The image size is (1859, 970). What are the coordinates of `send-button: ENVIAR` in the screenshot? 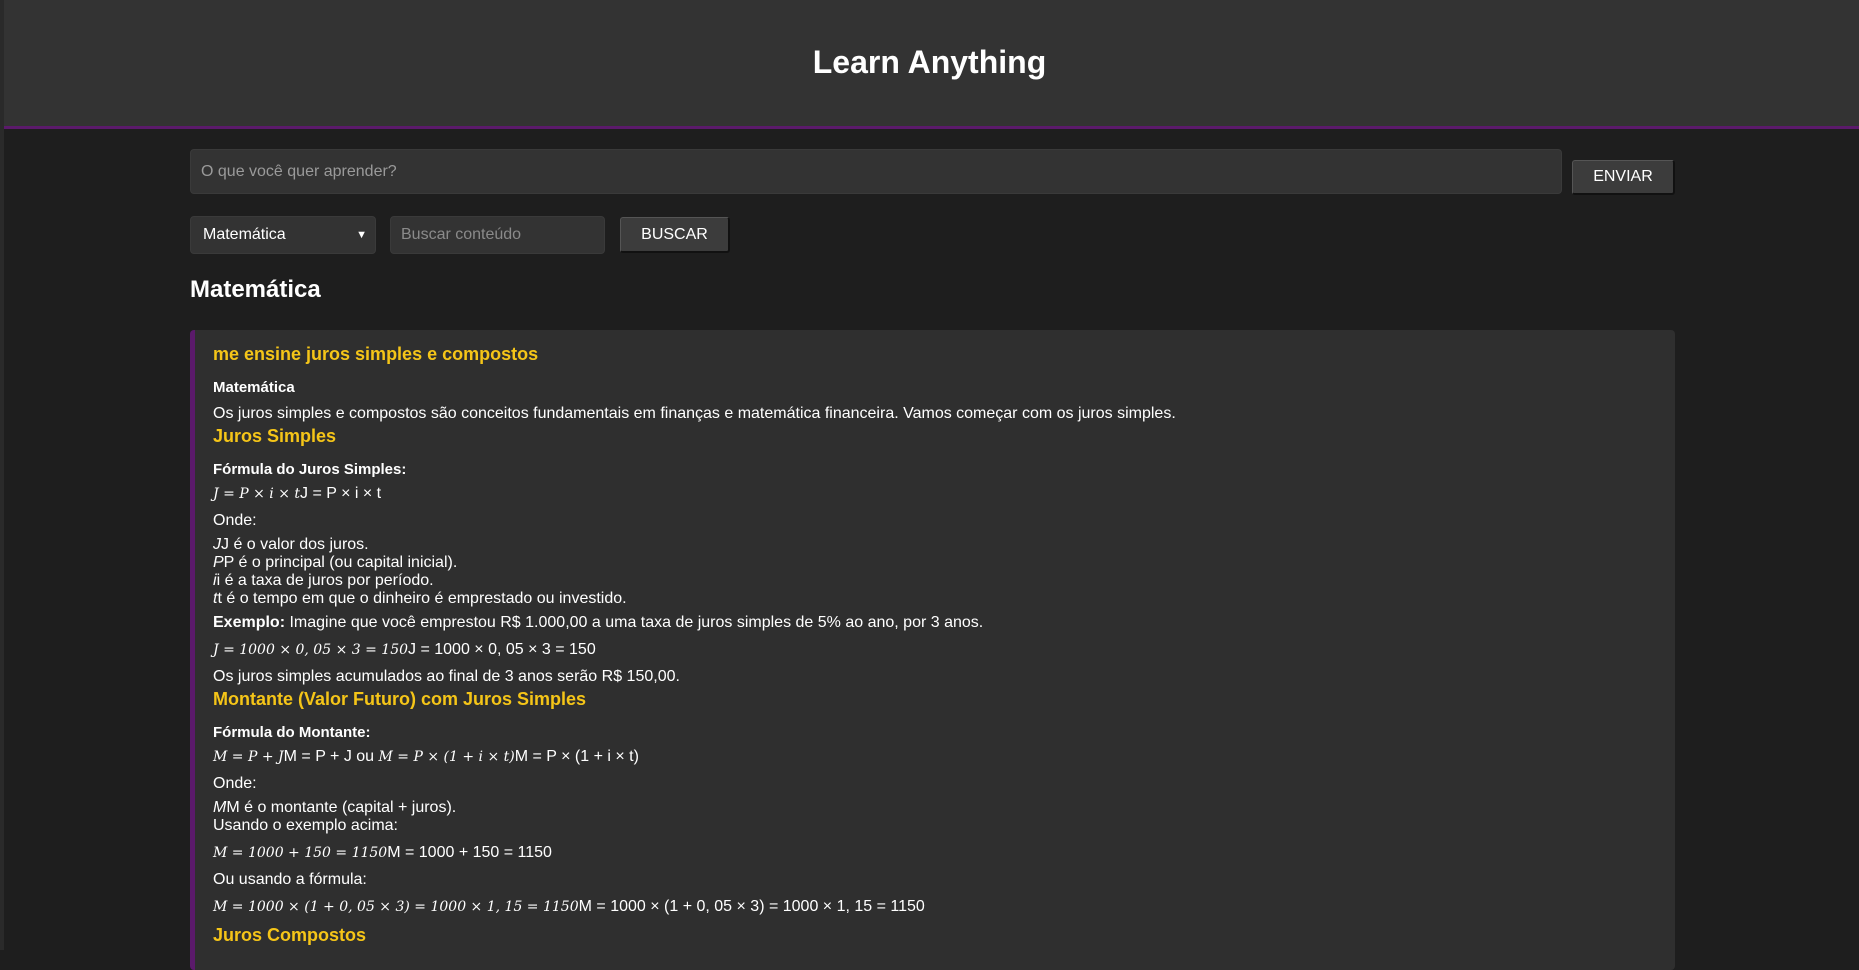 It's located at (1623, 177).